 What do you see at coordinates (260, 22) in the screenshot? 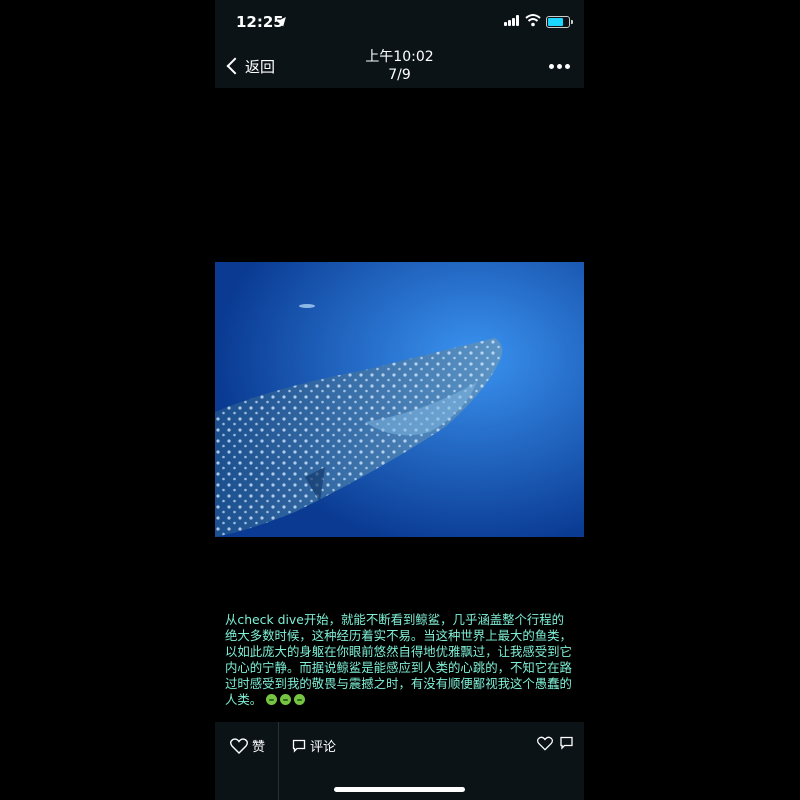
I see `status-time: 12:25` at bounding box center [260, 22].